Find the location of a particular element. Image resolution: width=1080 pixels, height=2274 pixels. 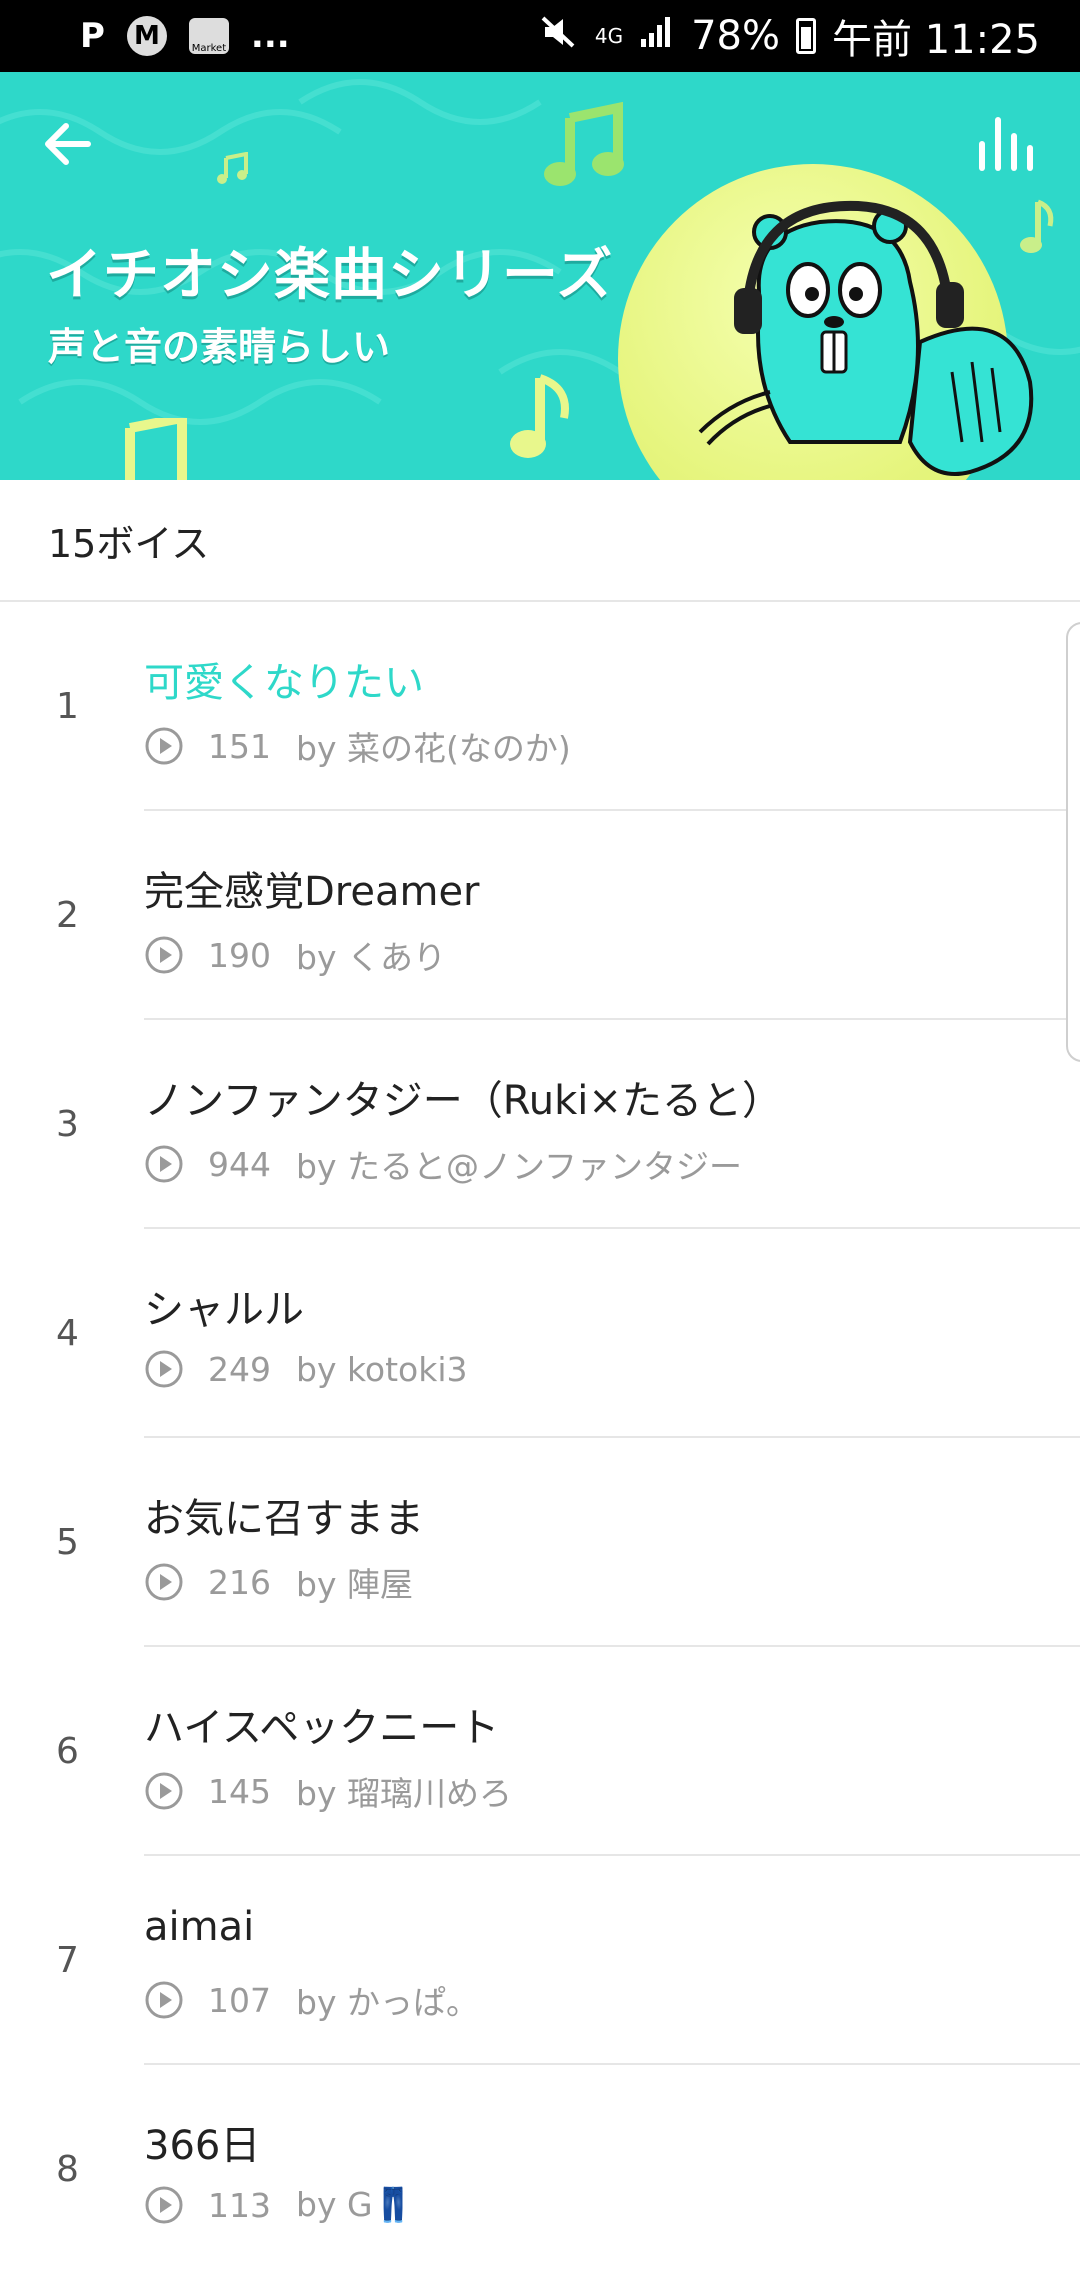

battery-percent: 78% is located at coordinates (735, 36).